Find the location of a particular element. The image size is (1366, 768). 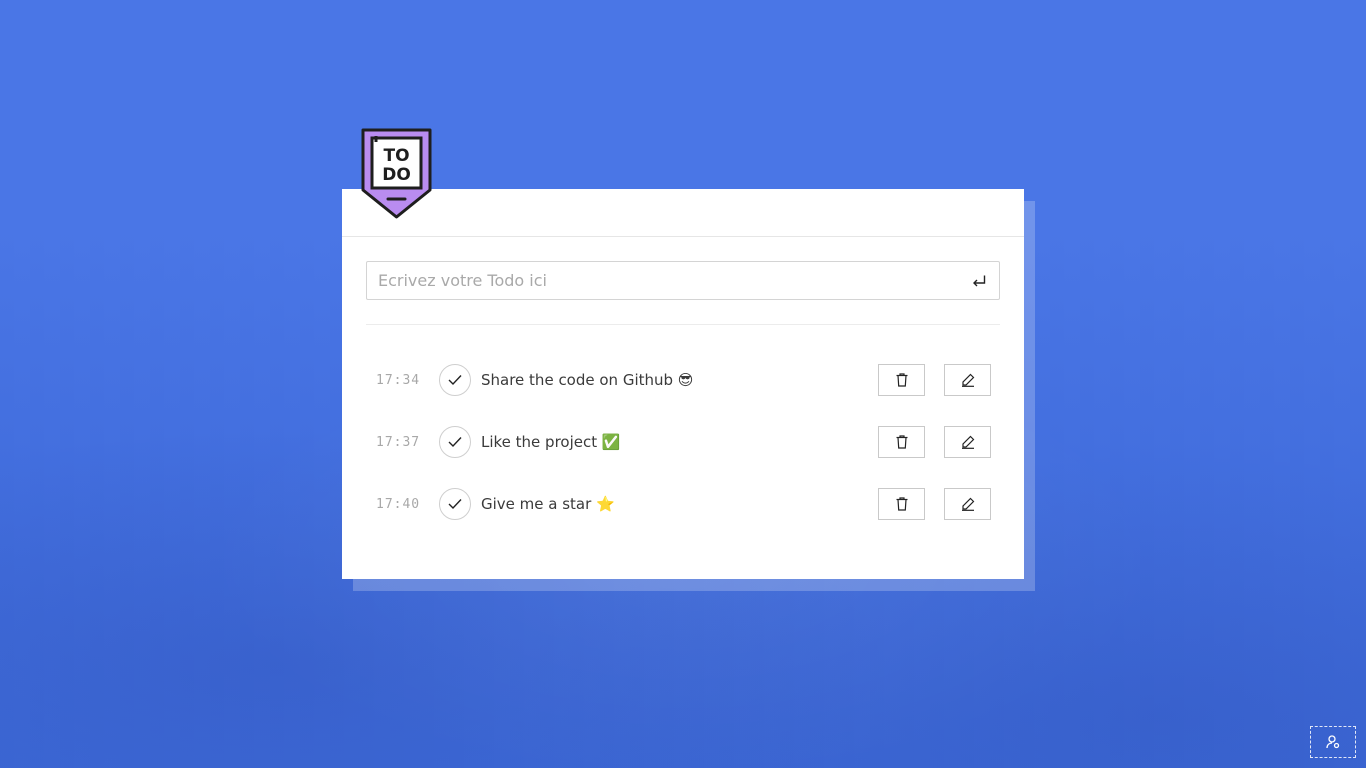

todo-logo: TO DO is located at coordinates (396, 173).